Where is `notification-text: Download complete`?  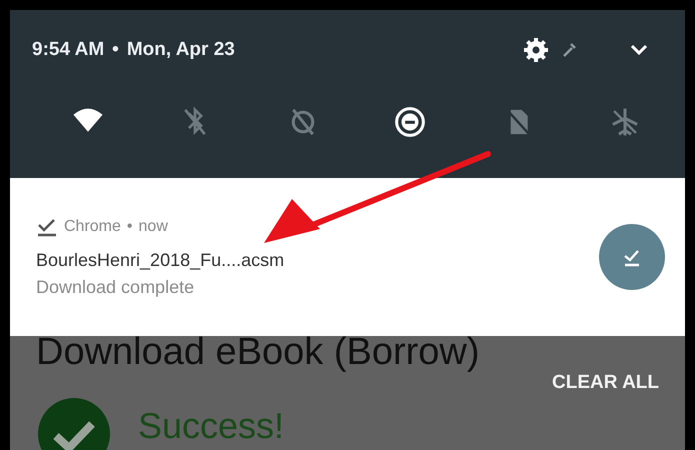 notification-text: Download complete is located at coordinates (116, 287).